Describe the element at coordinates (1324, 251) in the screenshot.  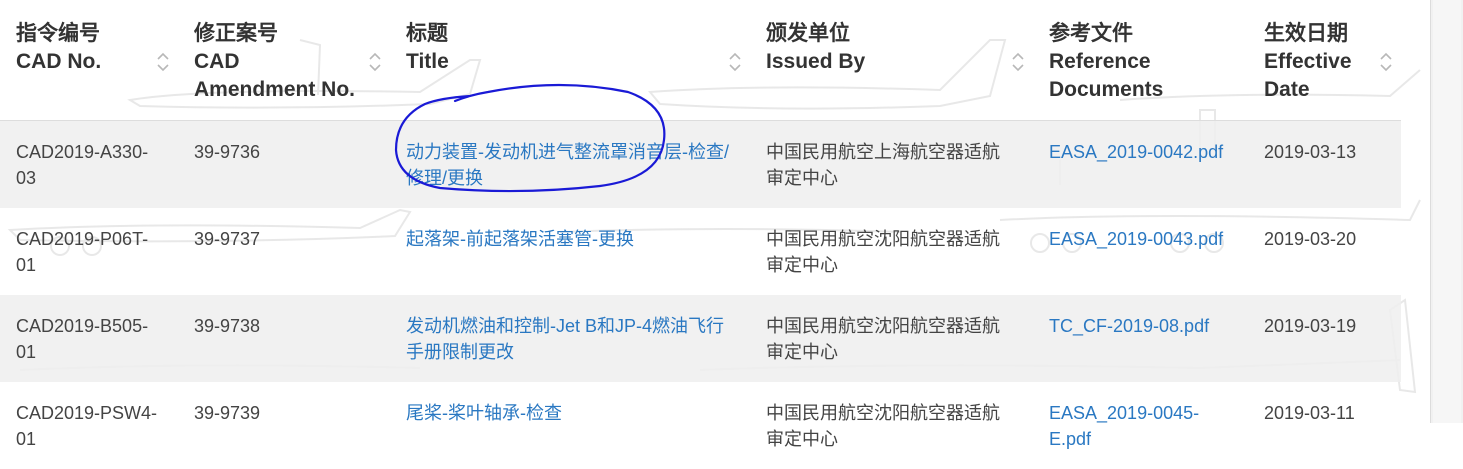
I see `cell-date: 2019-03-20` at that location.